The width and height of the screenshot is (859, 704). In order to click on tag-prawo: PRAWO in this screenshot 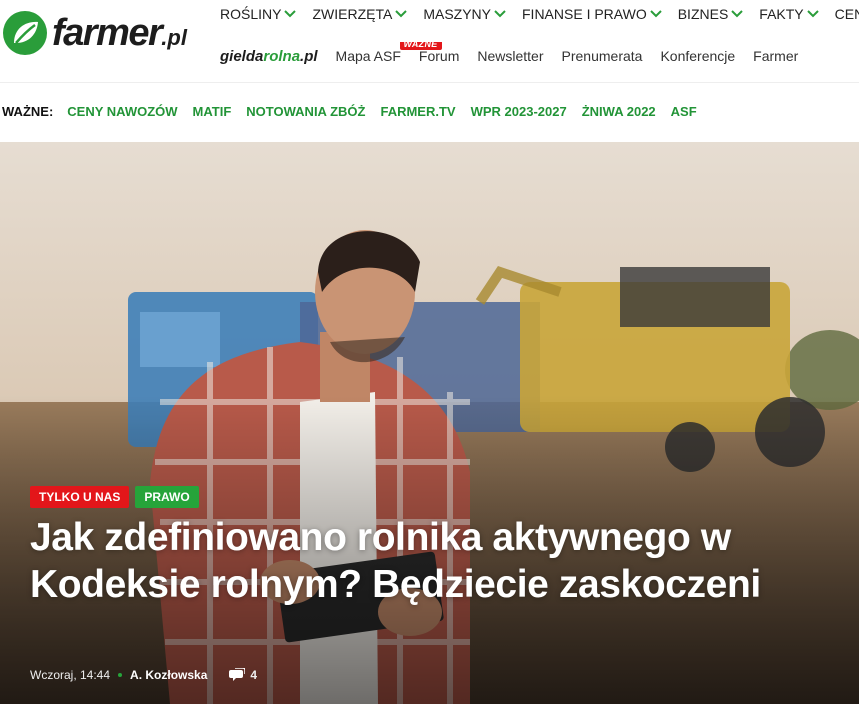, I will do `click(167, 497)`.